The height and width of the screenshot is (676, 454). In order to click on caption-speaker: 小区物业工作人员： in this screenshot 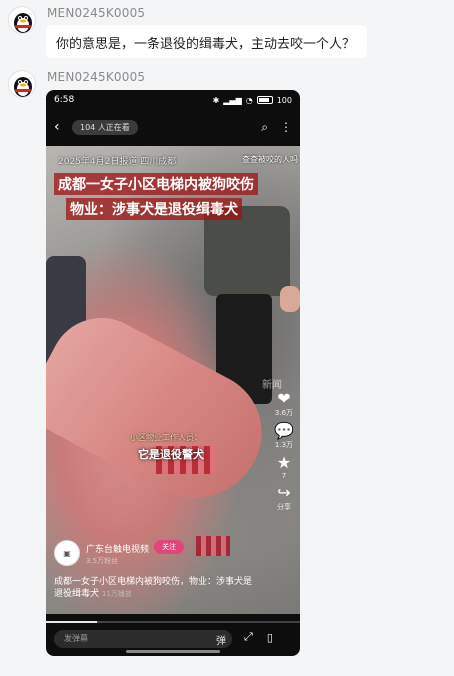, I will do `click(166, 437)`.